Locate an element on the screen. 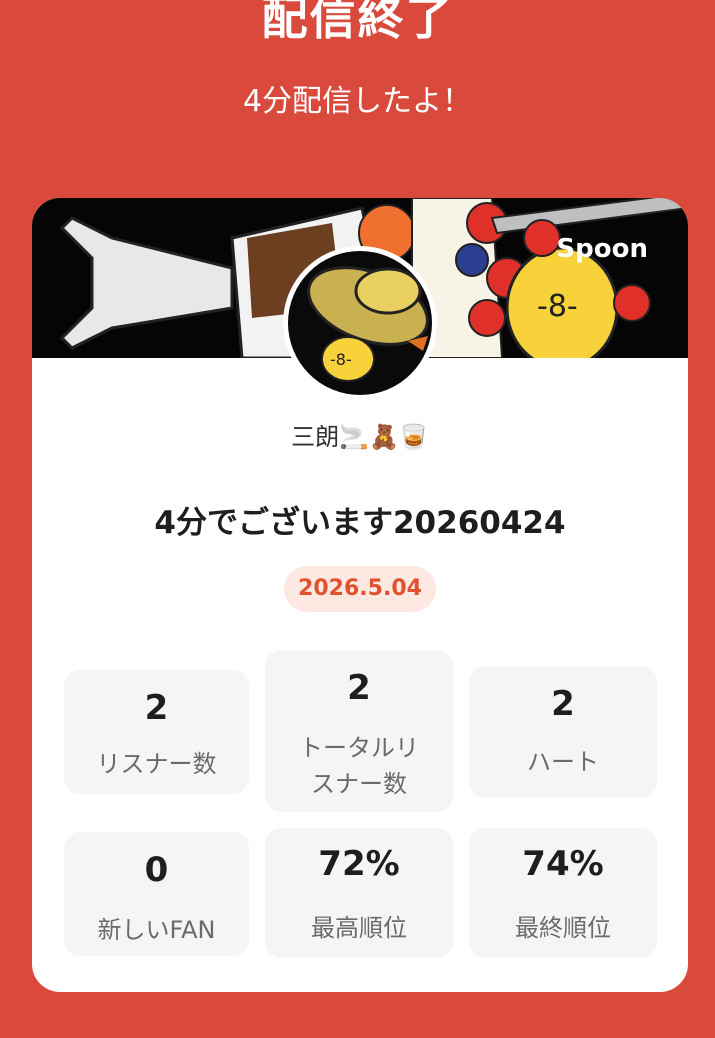  stat-highest-rank: 72% 最高順位 is located at coordinates (359, 893).